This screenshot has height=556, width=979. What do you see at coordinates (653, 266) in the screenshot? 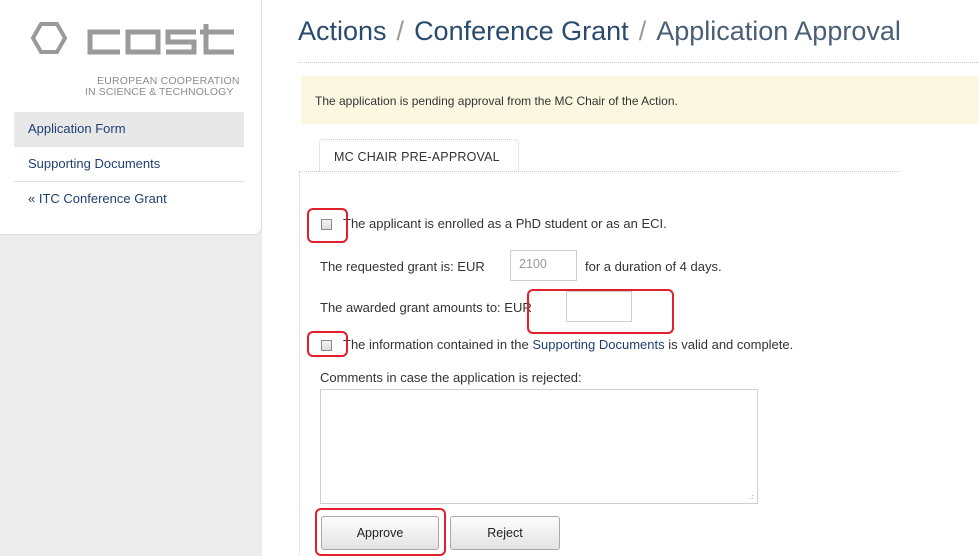
I see `requested-grant-duration: for a duration of 4 days.` at bounding box center [653, 266].